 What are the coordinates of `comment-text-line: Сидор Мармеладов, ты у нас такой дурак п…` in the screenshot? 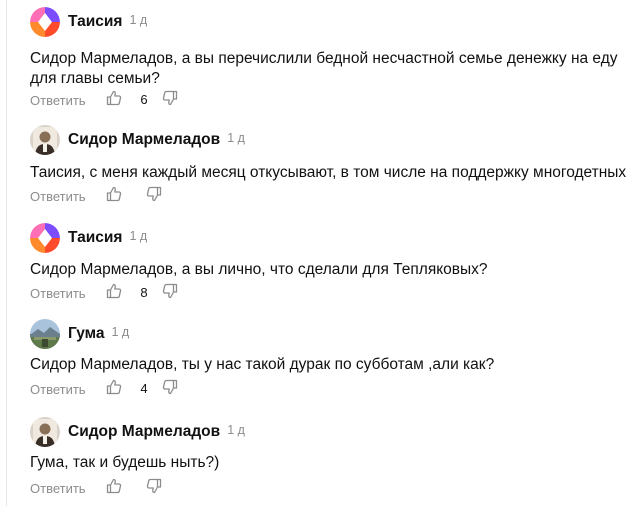 It's located at (262, 364).